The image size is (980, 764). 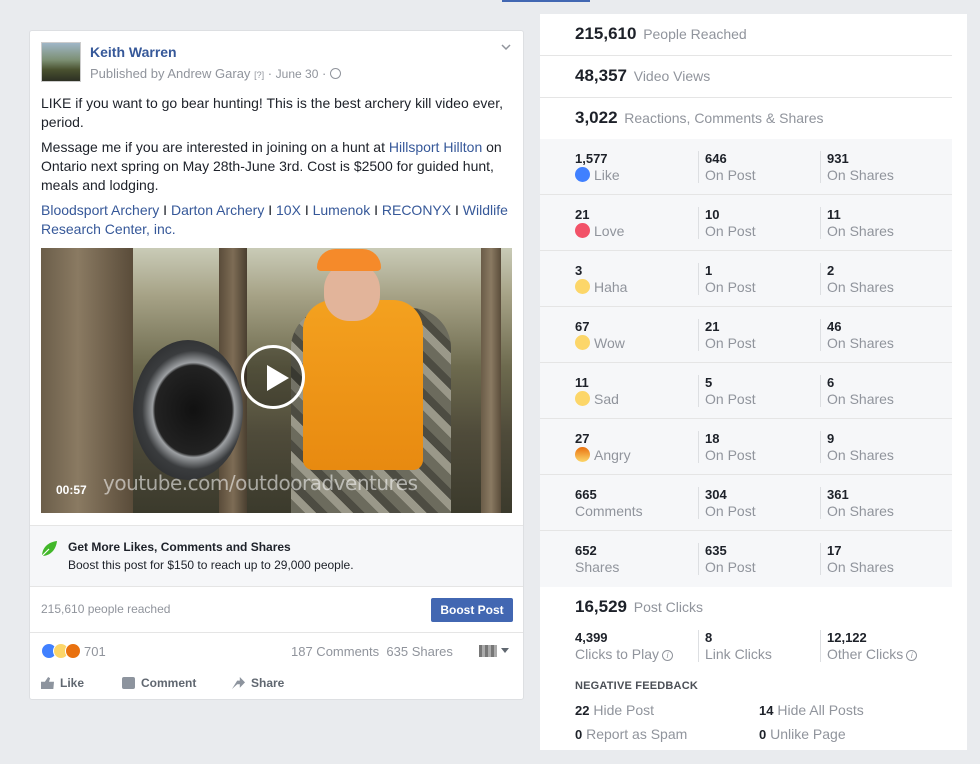 I want to click on clicks-value: 8, so click(x=709, y=637).